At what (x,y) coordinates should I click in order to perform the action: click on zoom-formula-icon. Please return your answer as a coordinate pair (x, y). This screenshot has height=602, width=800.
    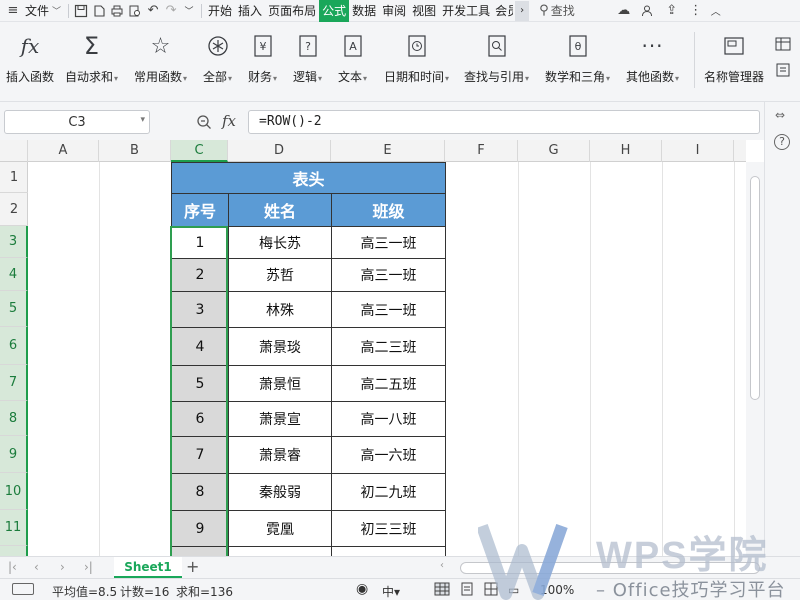
    Looking at the image, I should click on (204, 123).